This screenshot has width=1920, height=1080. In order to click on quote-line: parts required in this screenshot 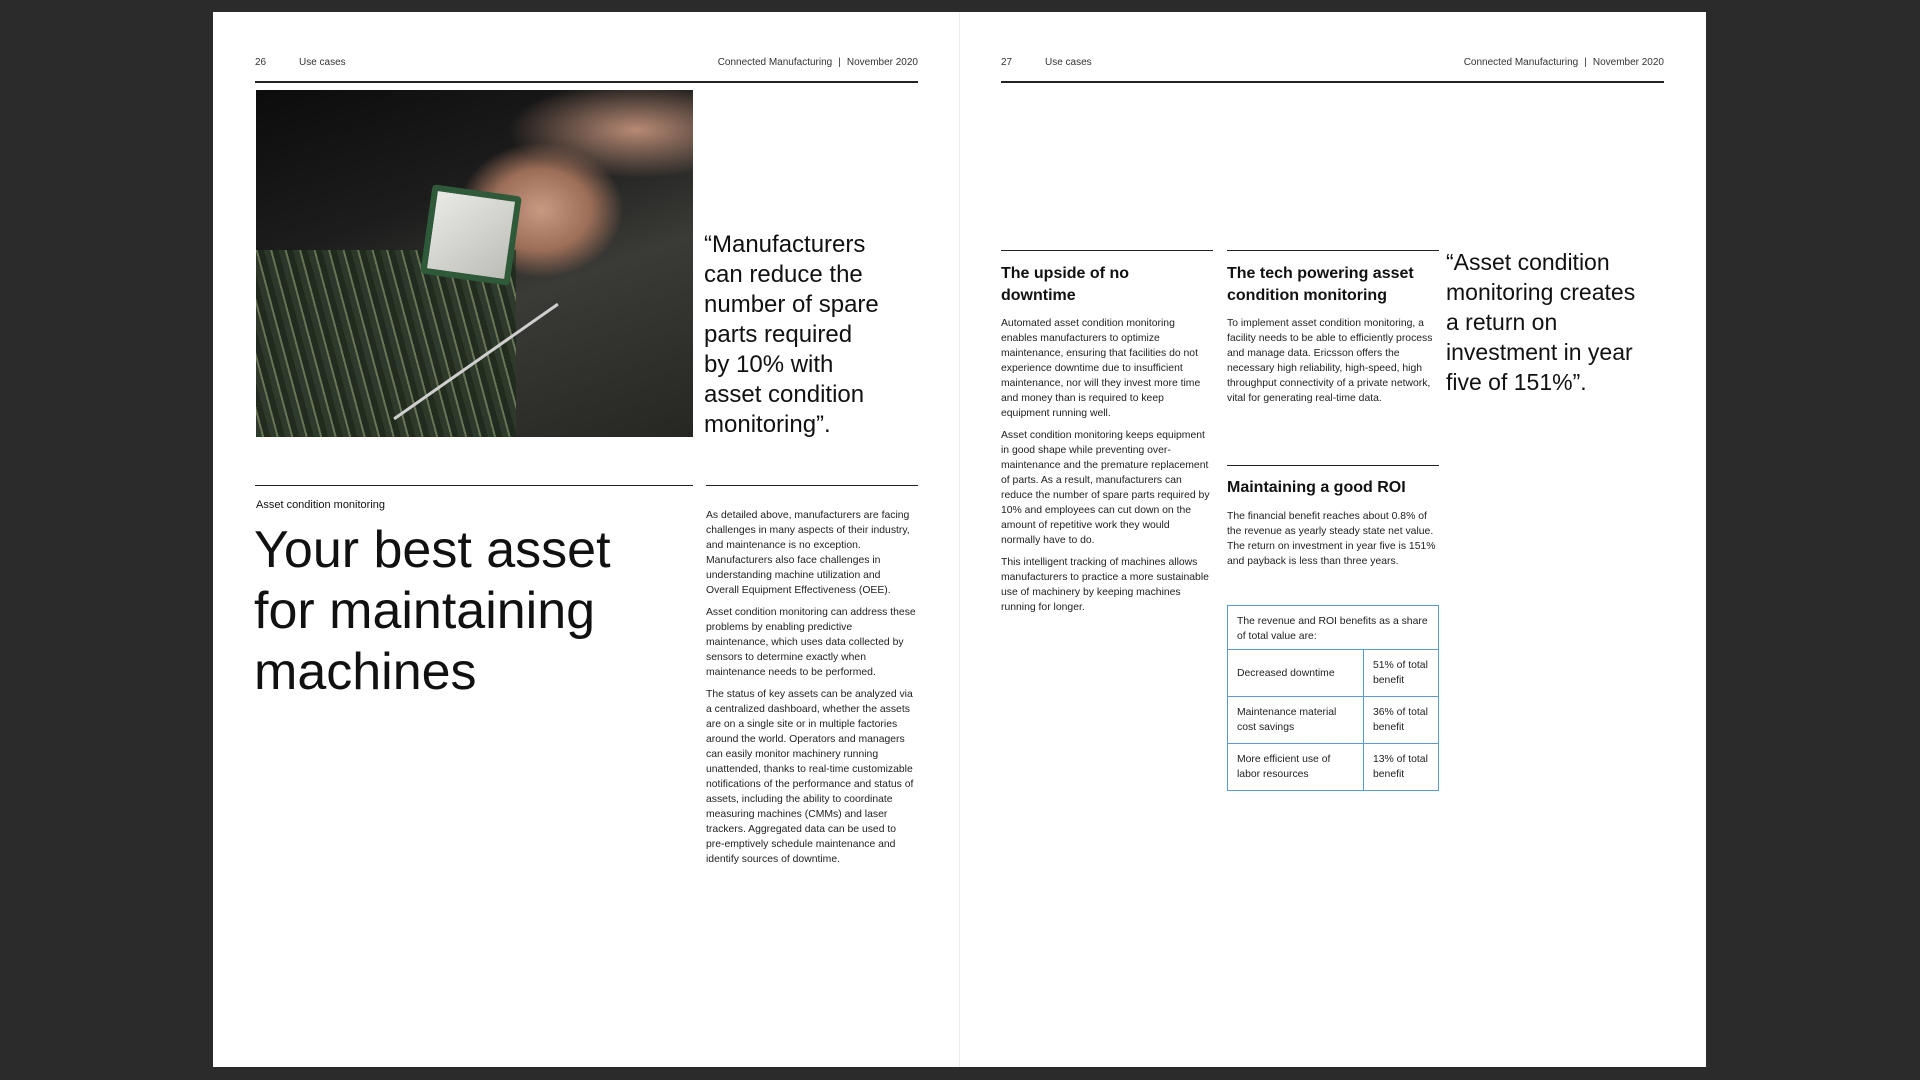, I will do `click(778, 334)`.